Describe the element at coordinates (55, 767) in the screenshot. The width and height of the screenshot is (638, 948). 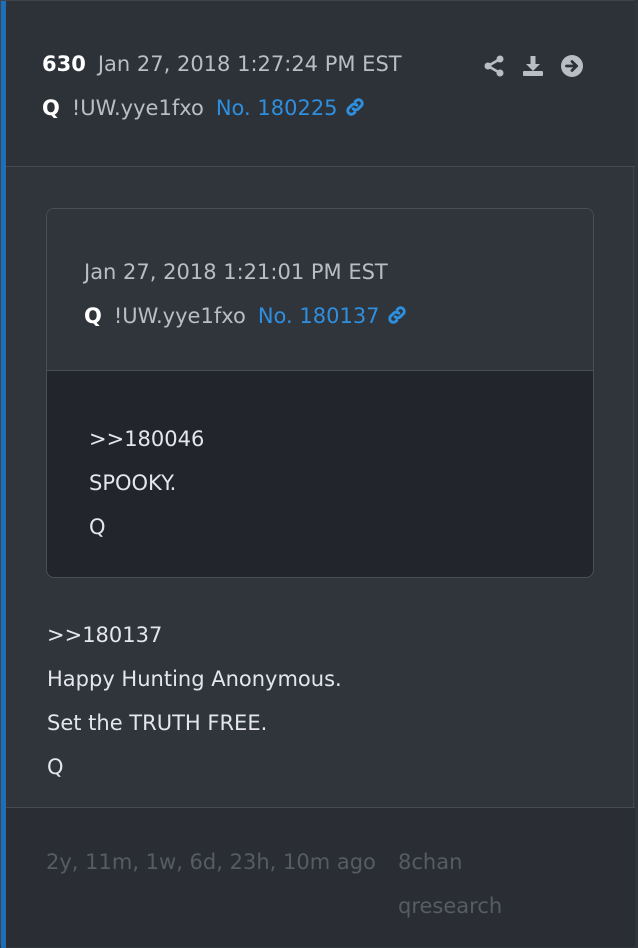
I see `post-body-line: Q` at that location.